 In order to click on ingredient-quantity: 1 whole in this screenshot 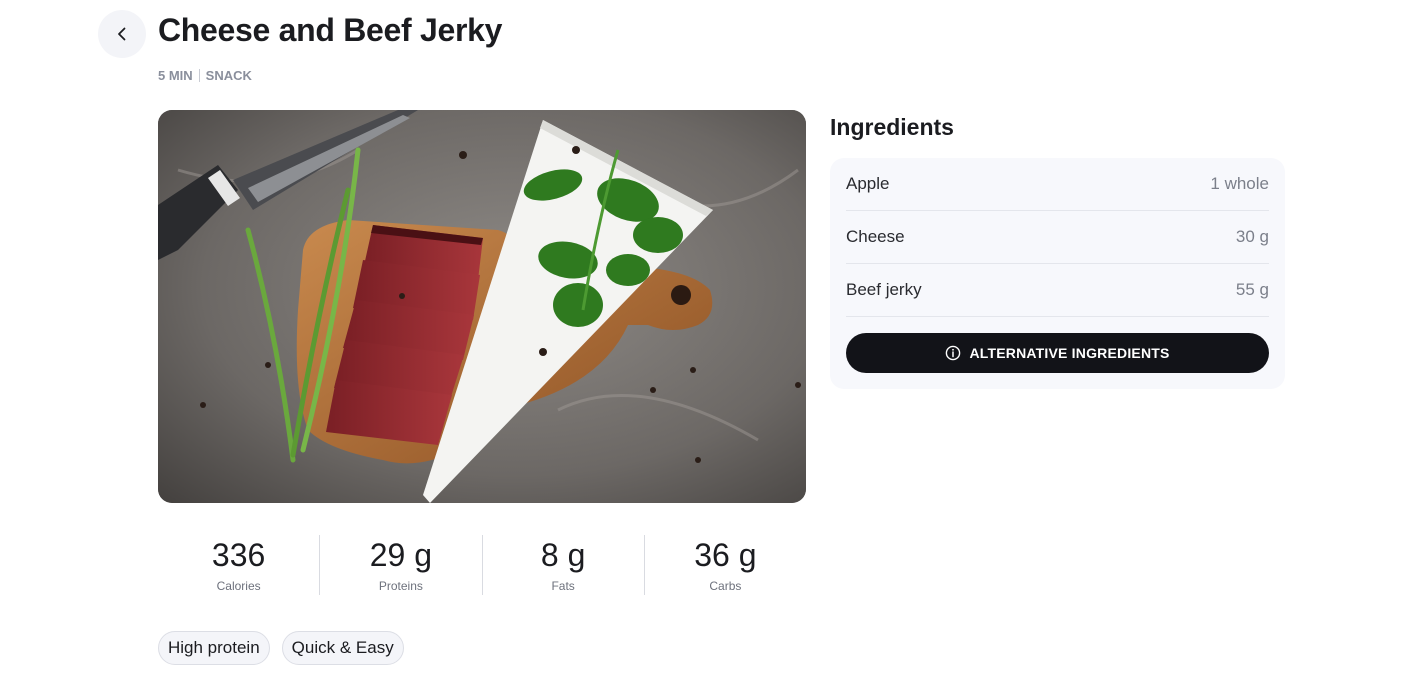, I will do `click(1239, 183)`.